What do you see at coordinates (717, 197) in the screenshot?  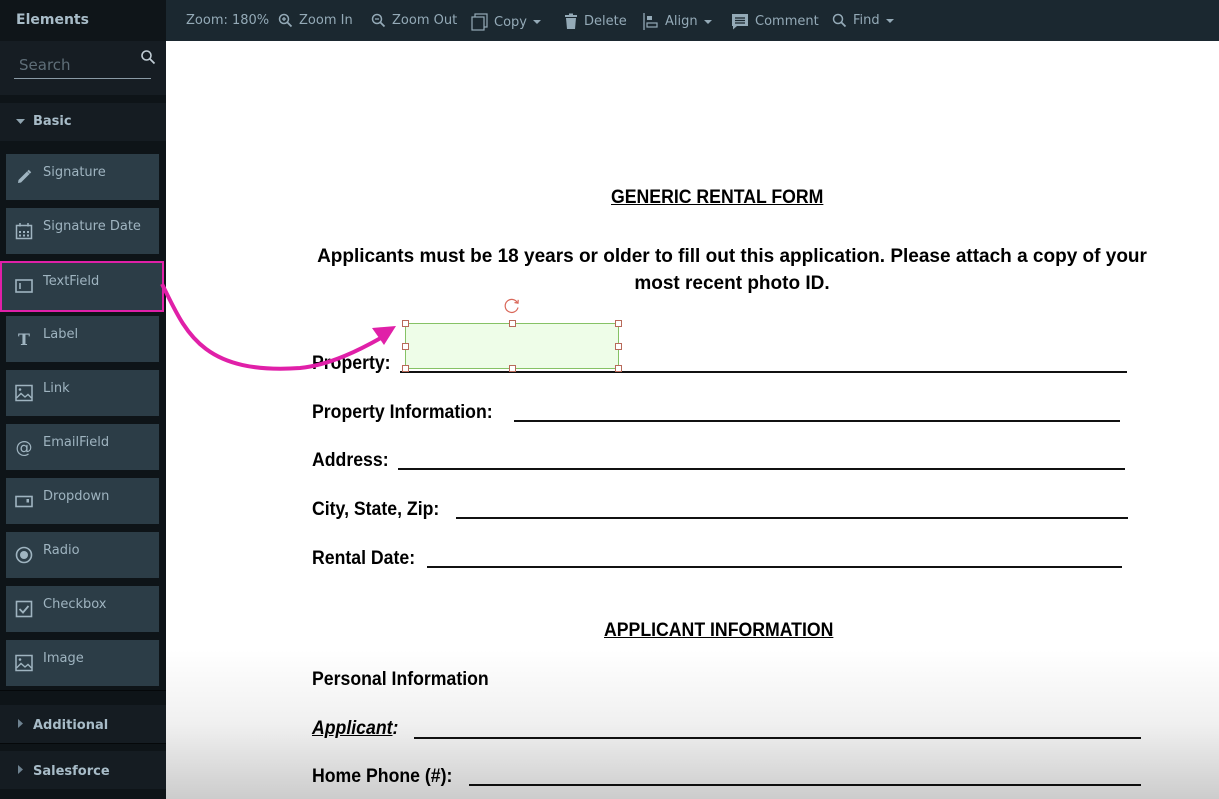 I see `document-title: GENERIC RENTAL FORM` at bounding box center [717, 197].